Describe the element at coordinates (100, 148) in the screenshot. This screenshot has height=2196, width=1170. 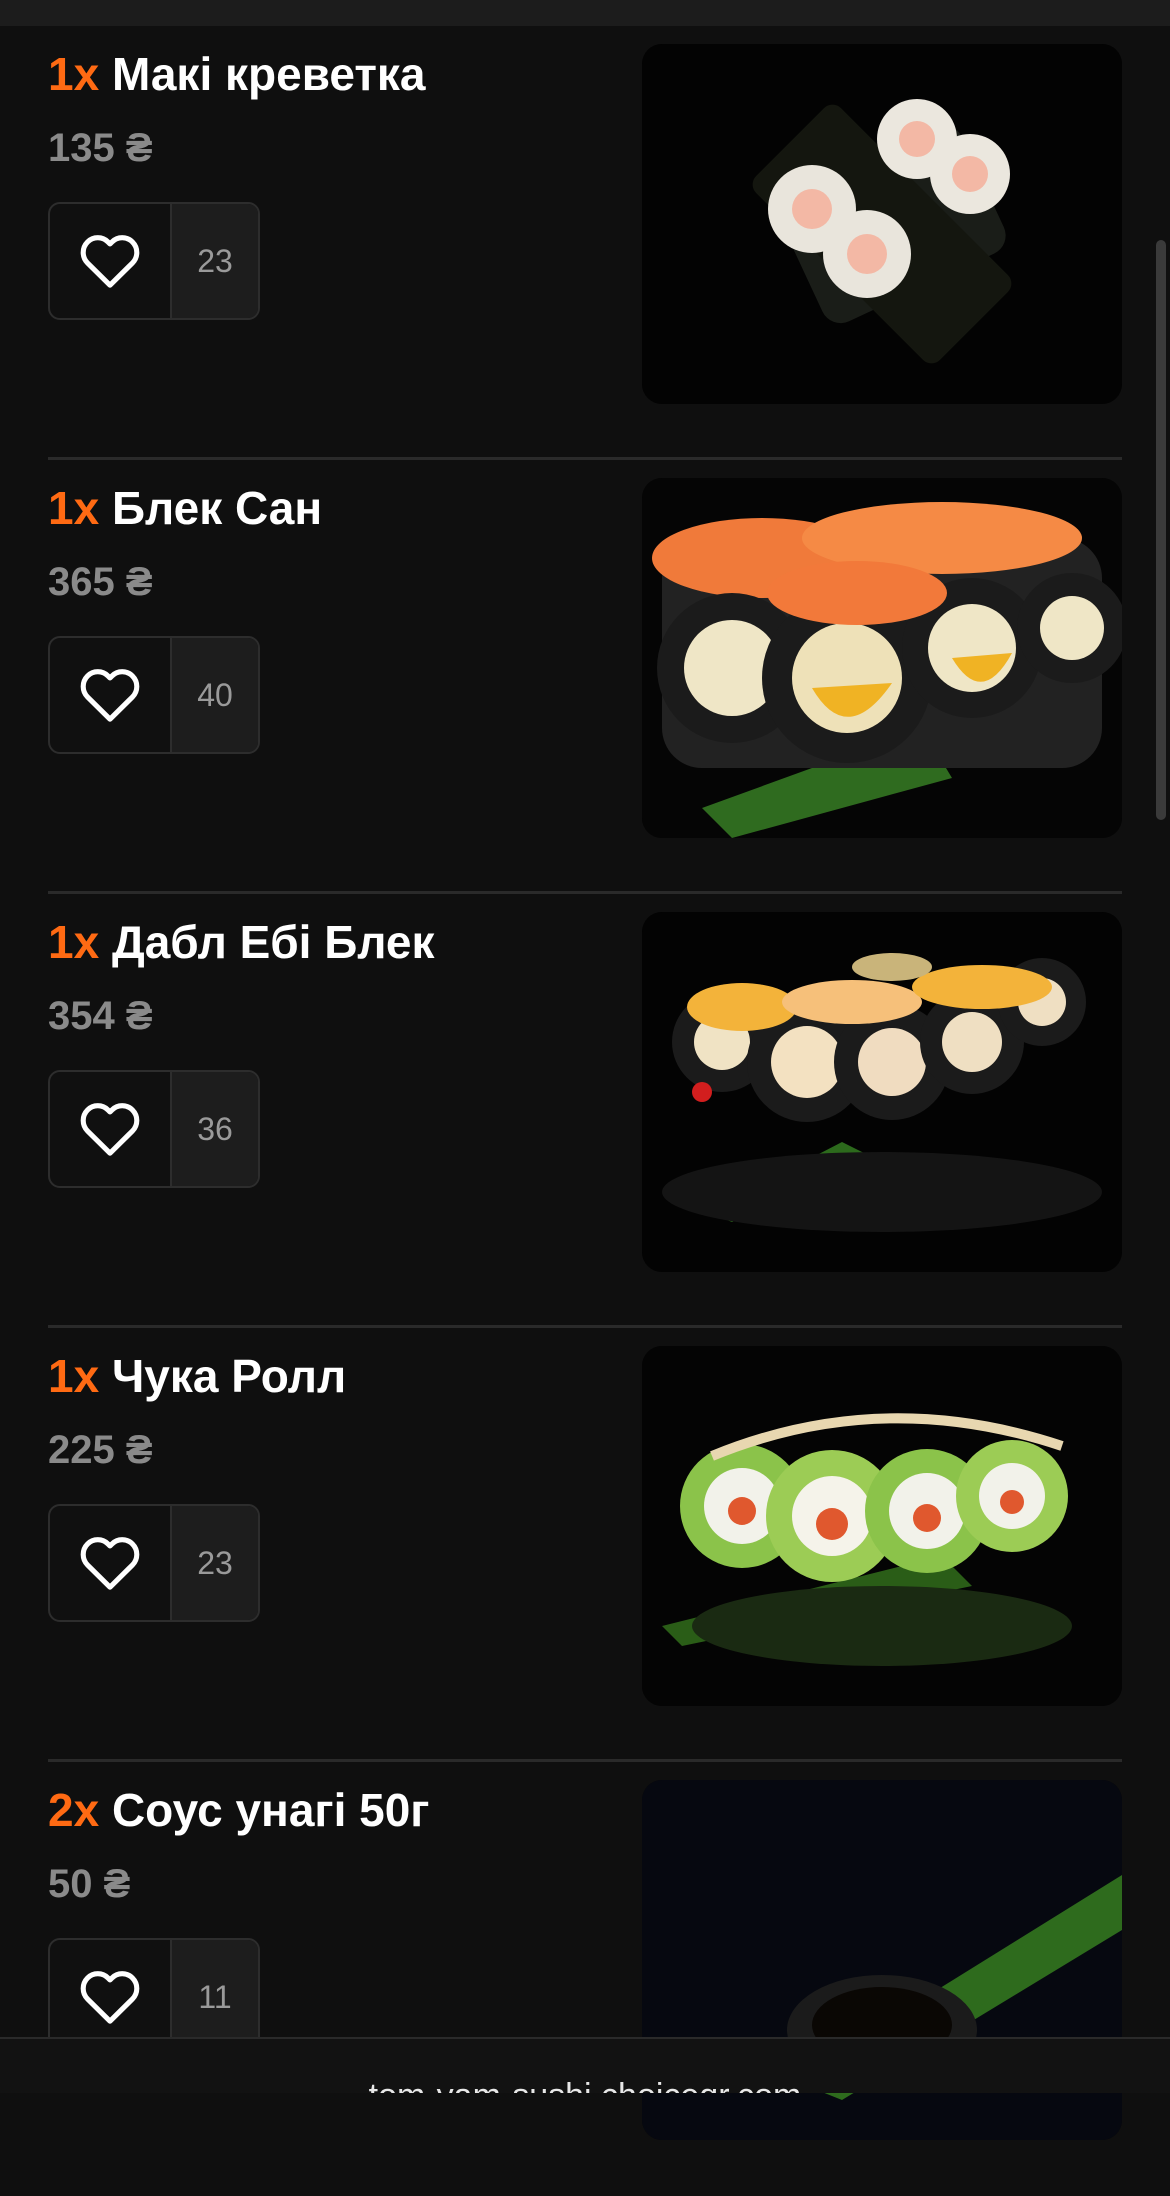
I see `item-price: 135 ₴` at that location.